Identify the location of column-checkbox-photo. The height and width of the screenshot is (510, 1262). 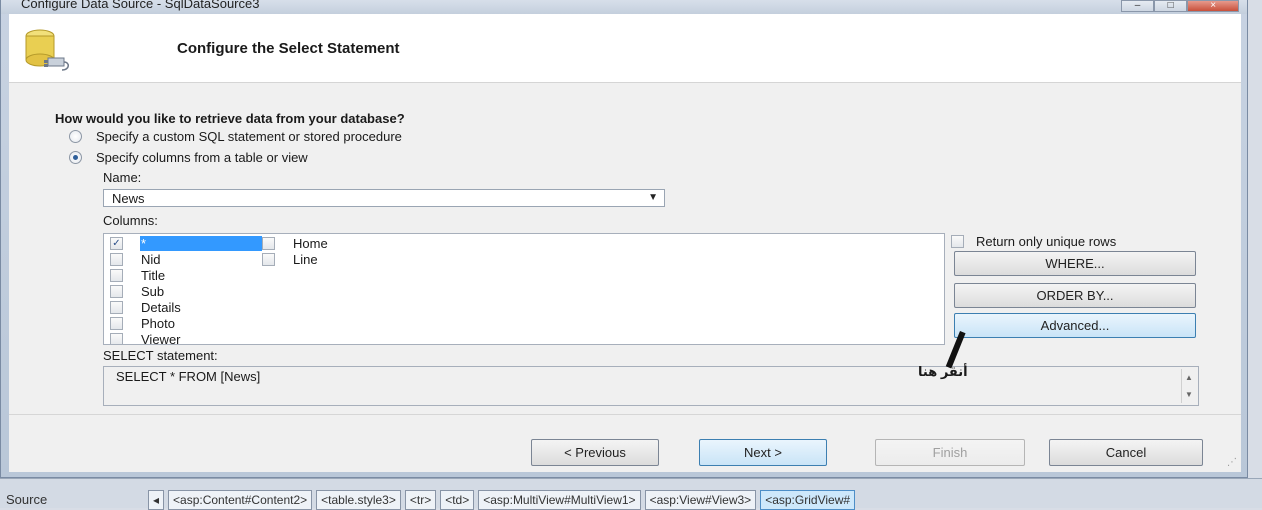
(116, 323).